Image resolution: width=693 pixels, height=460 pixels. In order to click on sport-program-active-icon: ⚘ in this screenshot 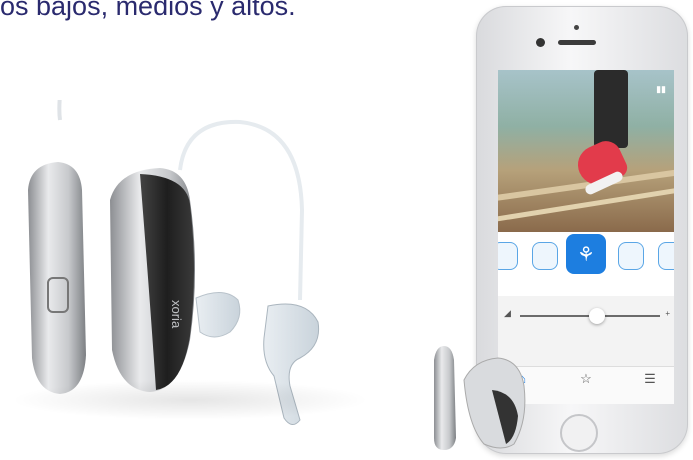, I will do `click(586, 254)`.